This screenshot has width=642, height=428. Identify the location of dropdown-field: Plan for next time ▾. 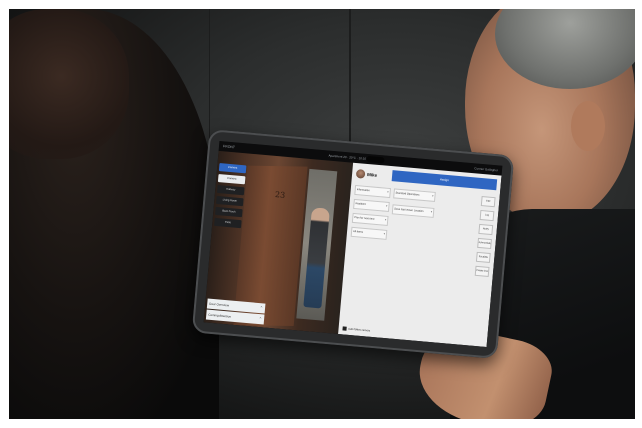
(370, 219).